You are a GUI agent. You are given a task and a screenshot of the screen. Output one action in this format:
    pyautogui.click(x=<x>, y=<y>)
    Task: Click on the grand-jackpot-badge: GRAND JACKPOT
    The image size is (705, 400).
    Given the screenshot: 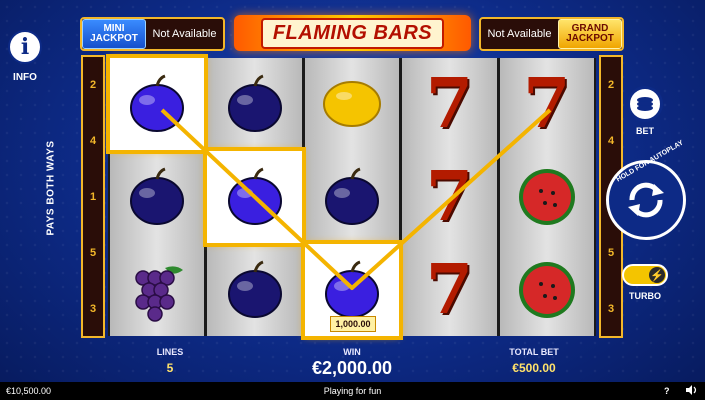 What is the action you would take?
    pyautogui.click(x=590, y=34)
    